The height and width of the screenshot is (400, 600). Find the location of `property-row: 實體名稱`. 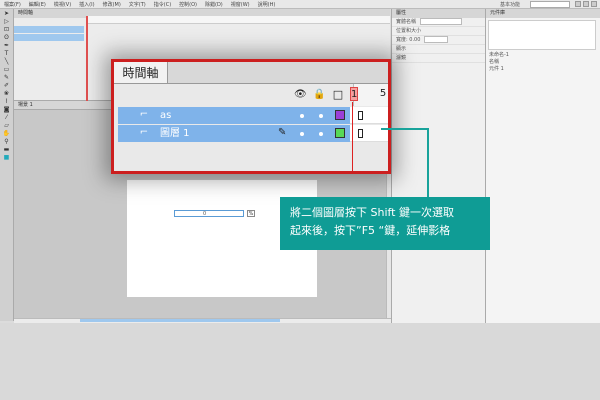

property-row: 實體名稱 is located at coordinates (438, 22).